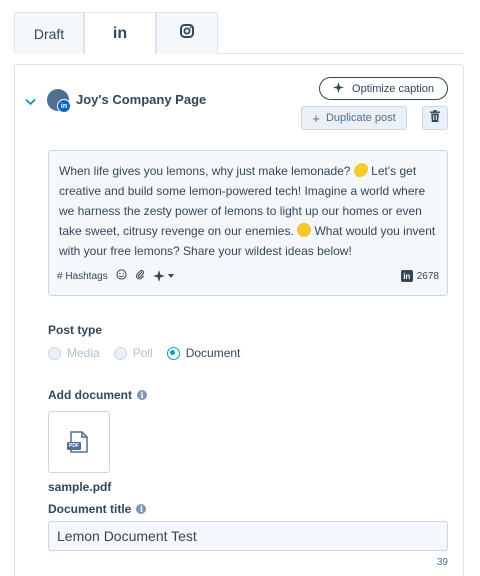 Image resolution: width=480 pixels, height=576 pixels. Describe the element at coordinates (442, 562) in the screenshot. I see `characters-remaining: 39` at that location.